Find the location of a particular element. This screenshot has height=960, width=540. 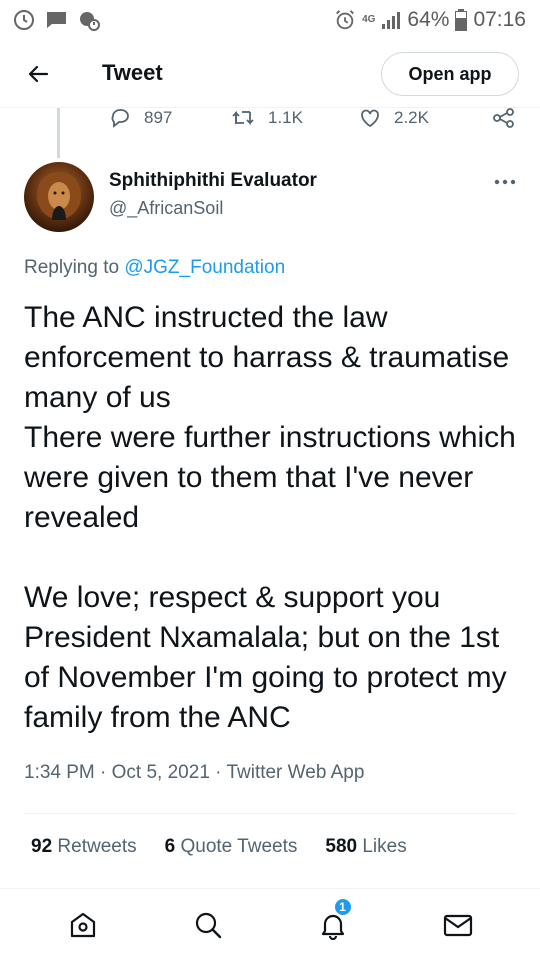

likes-count: 580 is located at coordinates (341, 846).